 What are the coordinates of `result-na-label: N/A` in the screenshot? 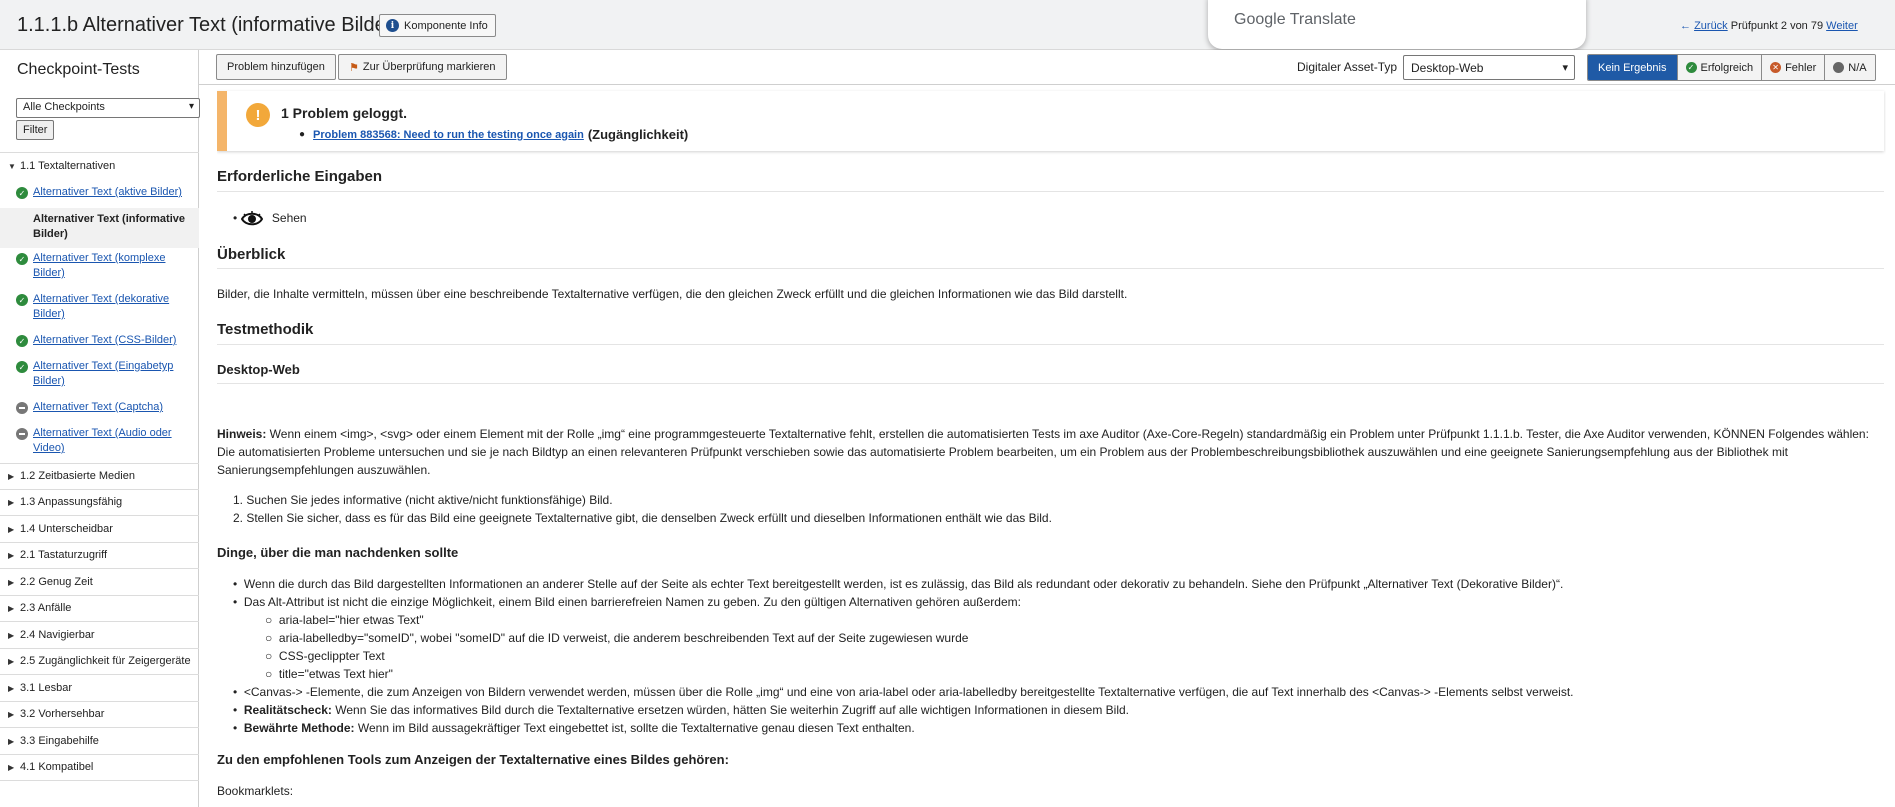 It's located at (1857, 67).